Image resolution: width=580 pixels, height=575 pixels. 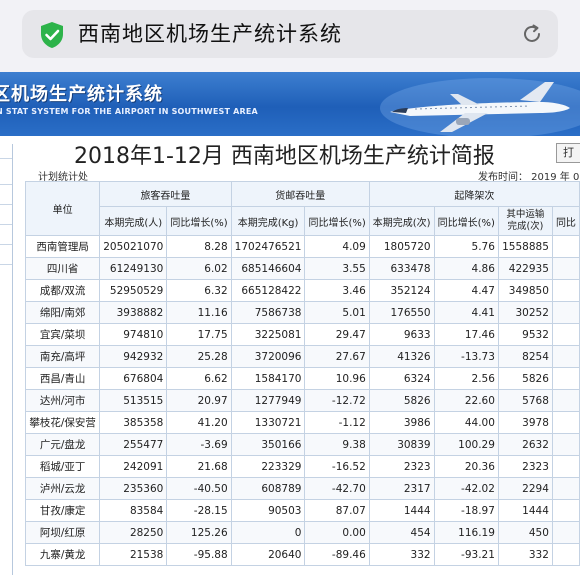 What do you see at coordinates (133, 466) in the screenshot?
I see `value-cell: 242091` at bounding box center [133, 466].